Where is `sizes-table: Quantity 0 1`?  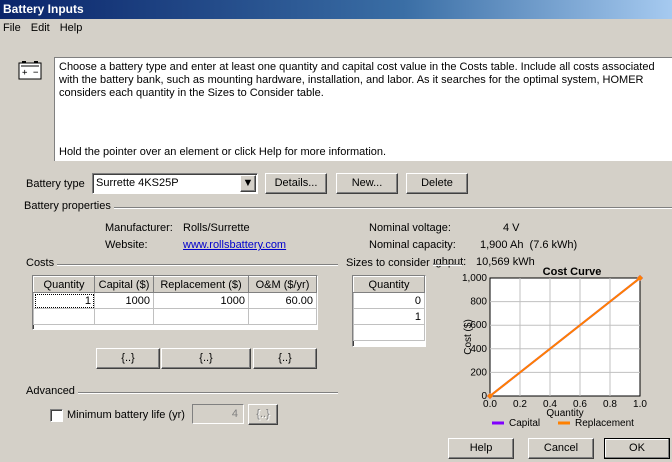 sizes-table: Quantity 0 1 is located at coordinates (389, 311).